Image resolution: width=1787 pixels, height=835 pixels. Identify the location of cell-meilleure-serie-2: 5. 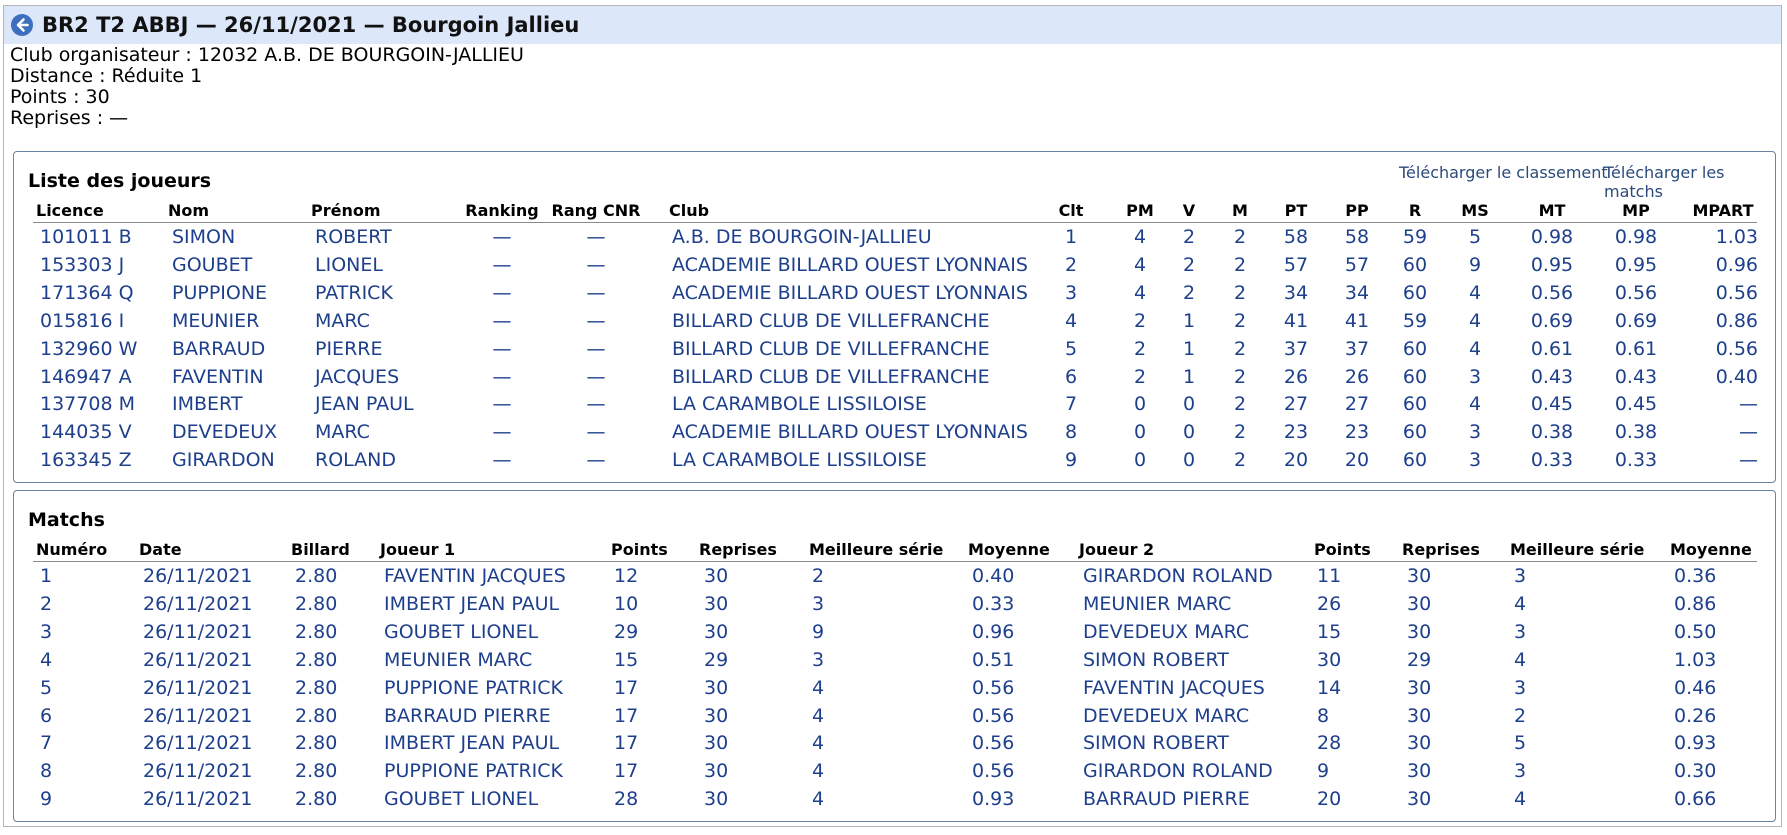
(1520, 743).